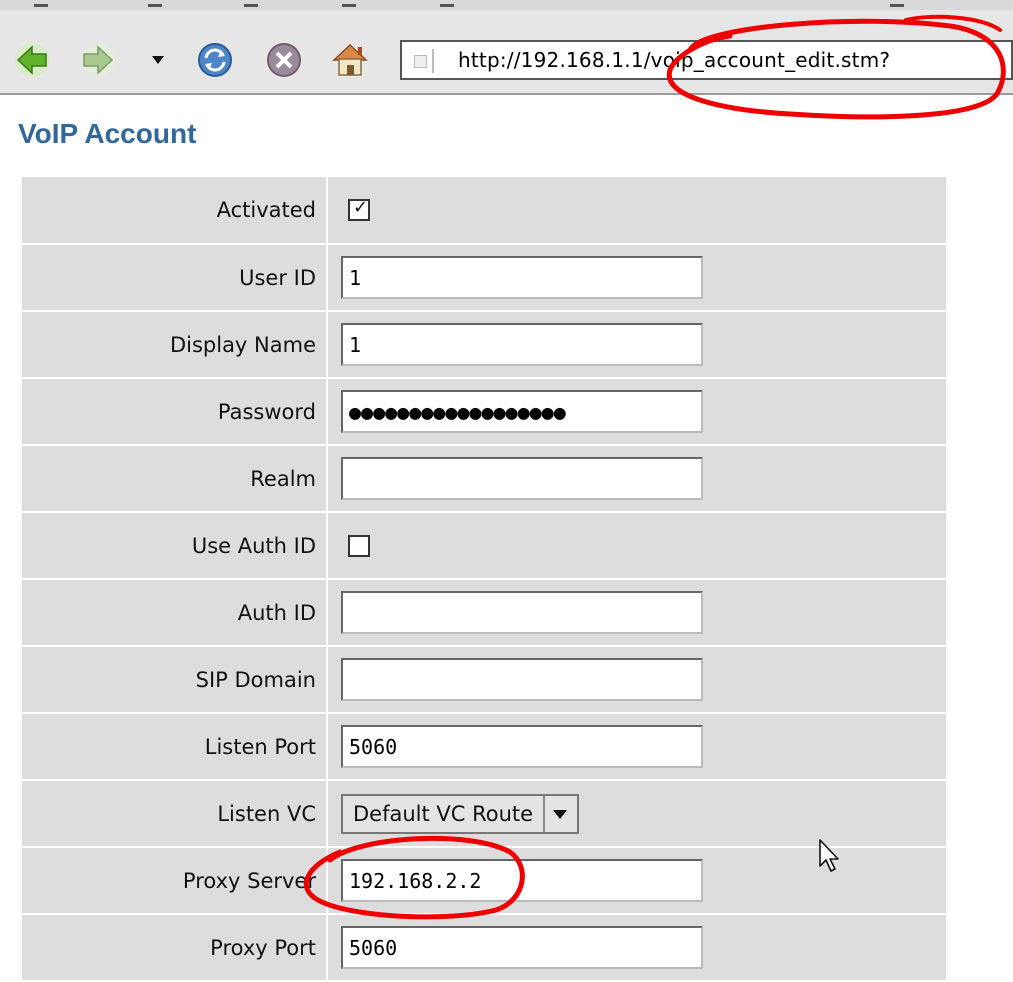 Image resolution: width=1013 pixels, height=982 pixels. Describe the element at coordinates (443, 813) in the screenshot. I see `listen-vc-selected-value: Default VC Route` at that location.